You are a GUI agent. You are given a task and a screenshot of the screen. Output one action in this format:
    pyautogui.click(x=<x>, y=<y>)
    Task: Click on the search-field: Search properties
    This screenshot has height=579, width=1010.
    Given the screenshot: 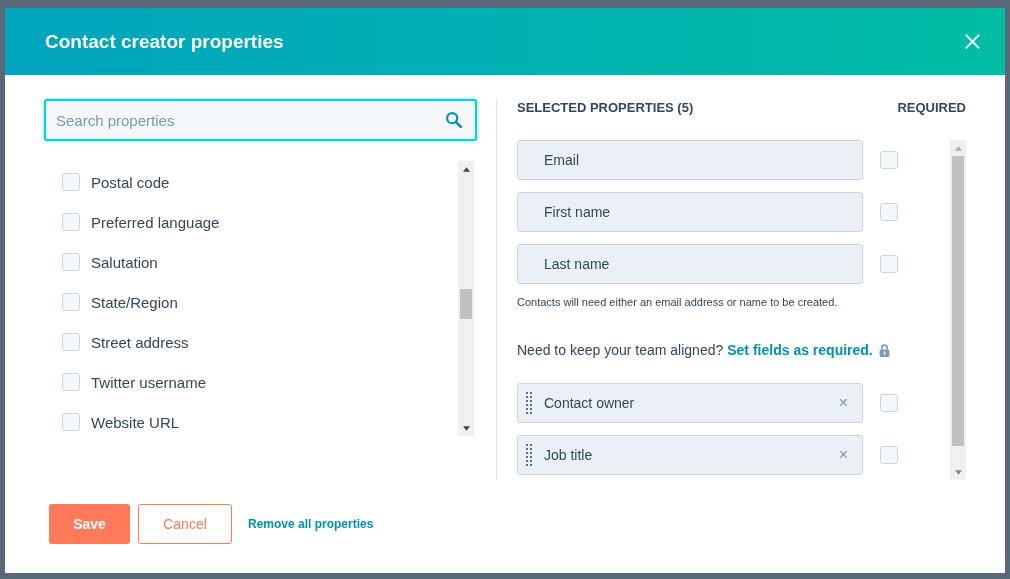 What is the action you would take?
    pyautogui.click(x=260, y=120)
    